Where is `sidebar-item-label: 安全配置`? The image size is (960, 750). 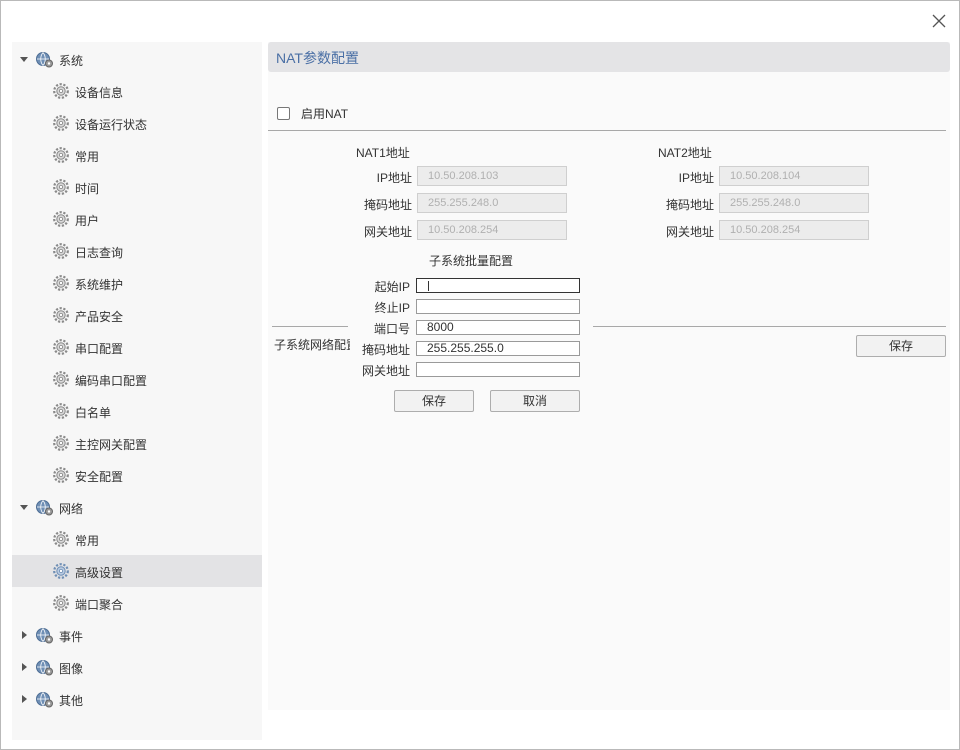 sidebar-item-label: 安全配置 is located at coordinates (99, 477).